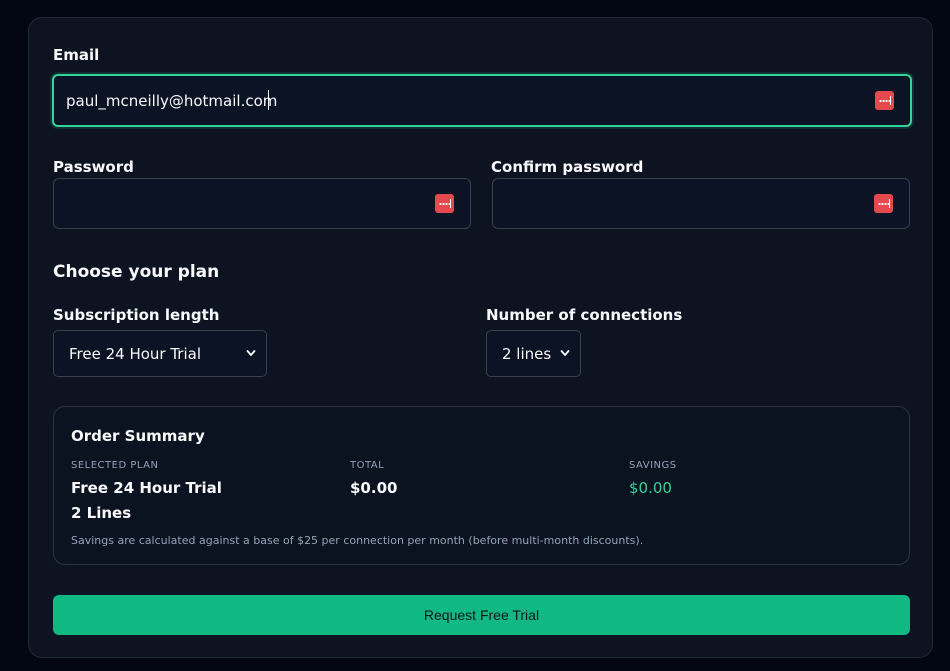  Describe the element at coordinates (653, 465) in the screenshot. I see `savings-caption: SAVINGS` at that location.